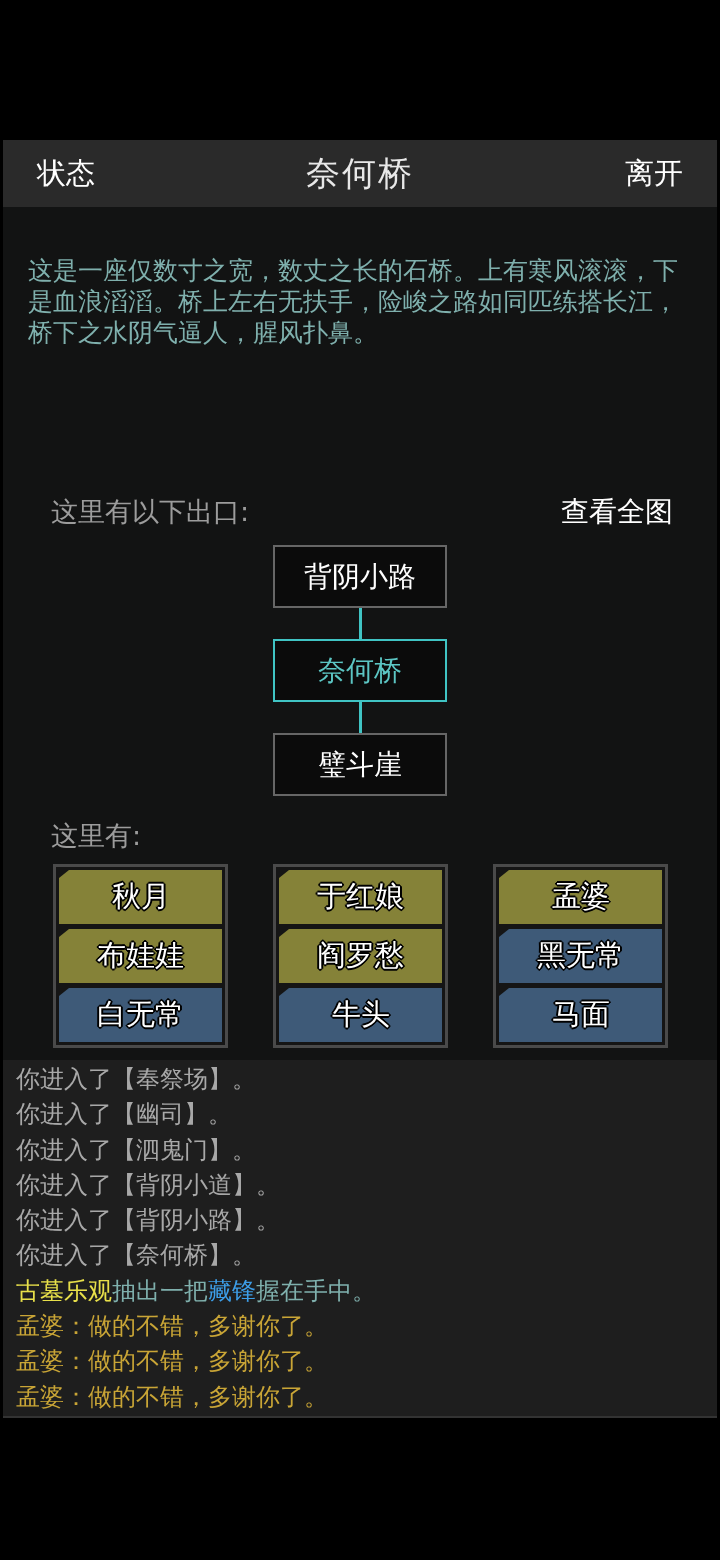 The image size is (720, 1560). I want to click on room-node: 奈何桥, so click(360, 670).